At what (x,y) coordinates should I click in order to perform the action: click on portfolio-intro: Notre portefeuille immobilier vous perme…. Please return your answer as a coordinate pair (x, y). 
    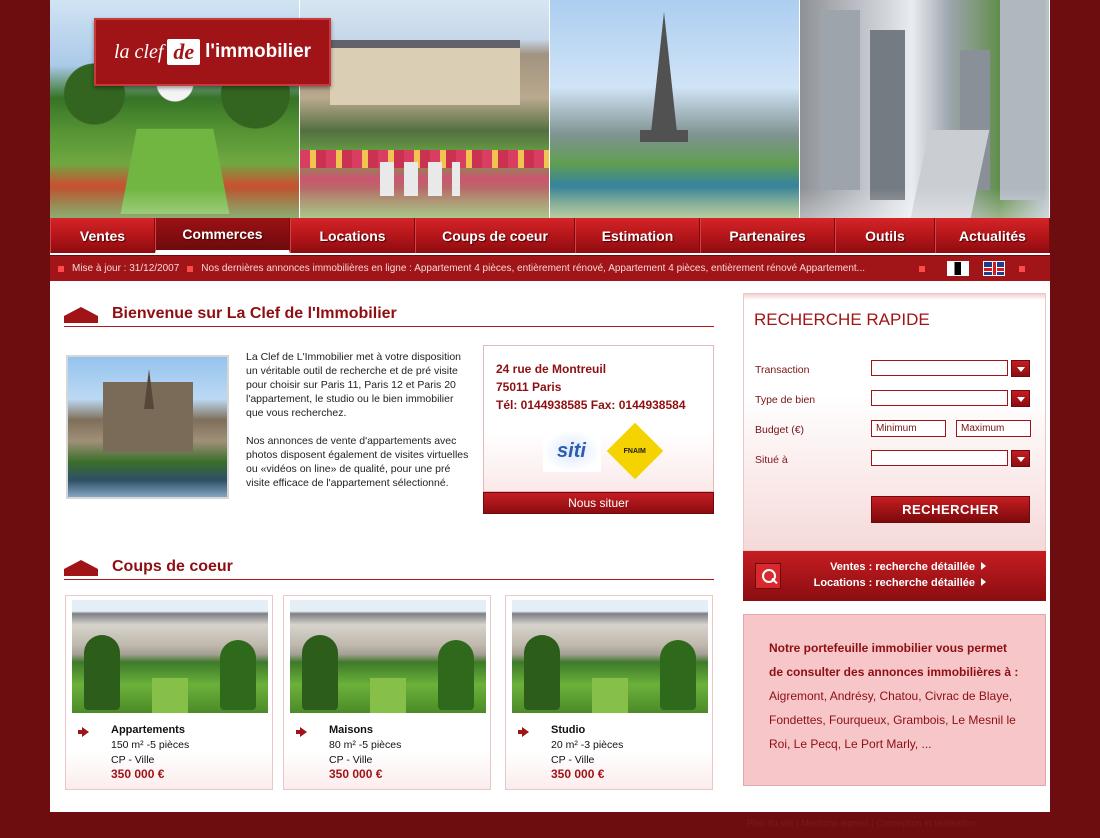
    Looking at the image, I should click on (894, 660).